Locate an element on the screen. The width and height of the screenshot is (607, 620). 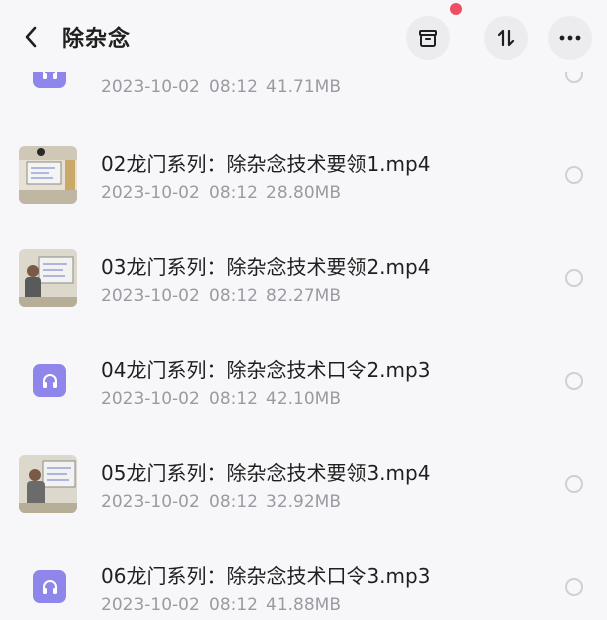
archive-box-icon is located at coordinates (428, 38).